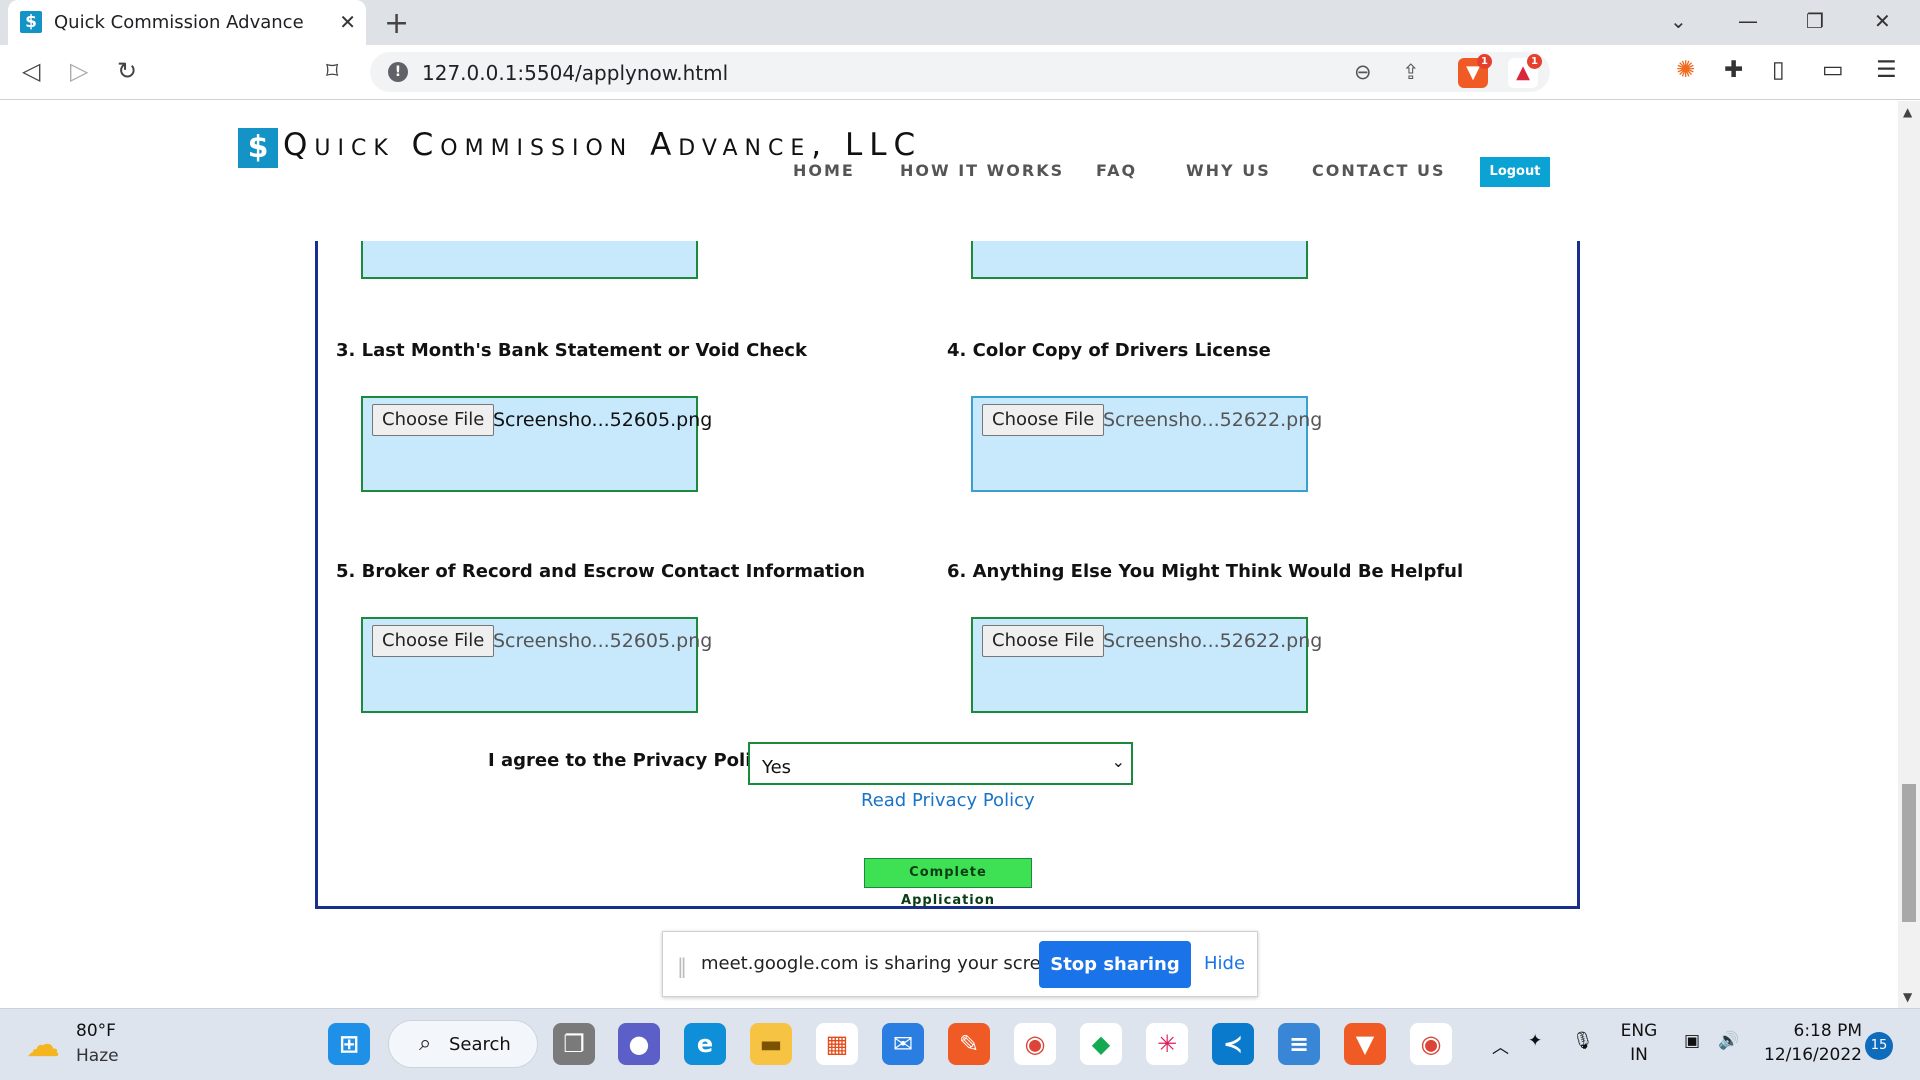 This screenshot has width=1920, height=1080. I want to click on nav-why-us: WHY US, so click(1228, 170).